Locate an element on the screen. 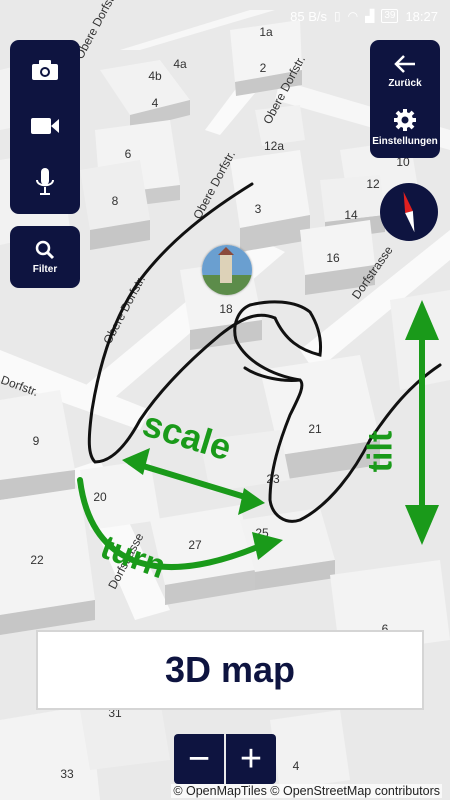 The height and width of the screenshot is (800, 450). gear-icon is located at coordinates (405, 119).